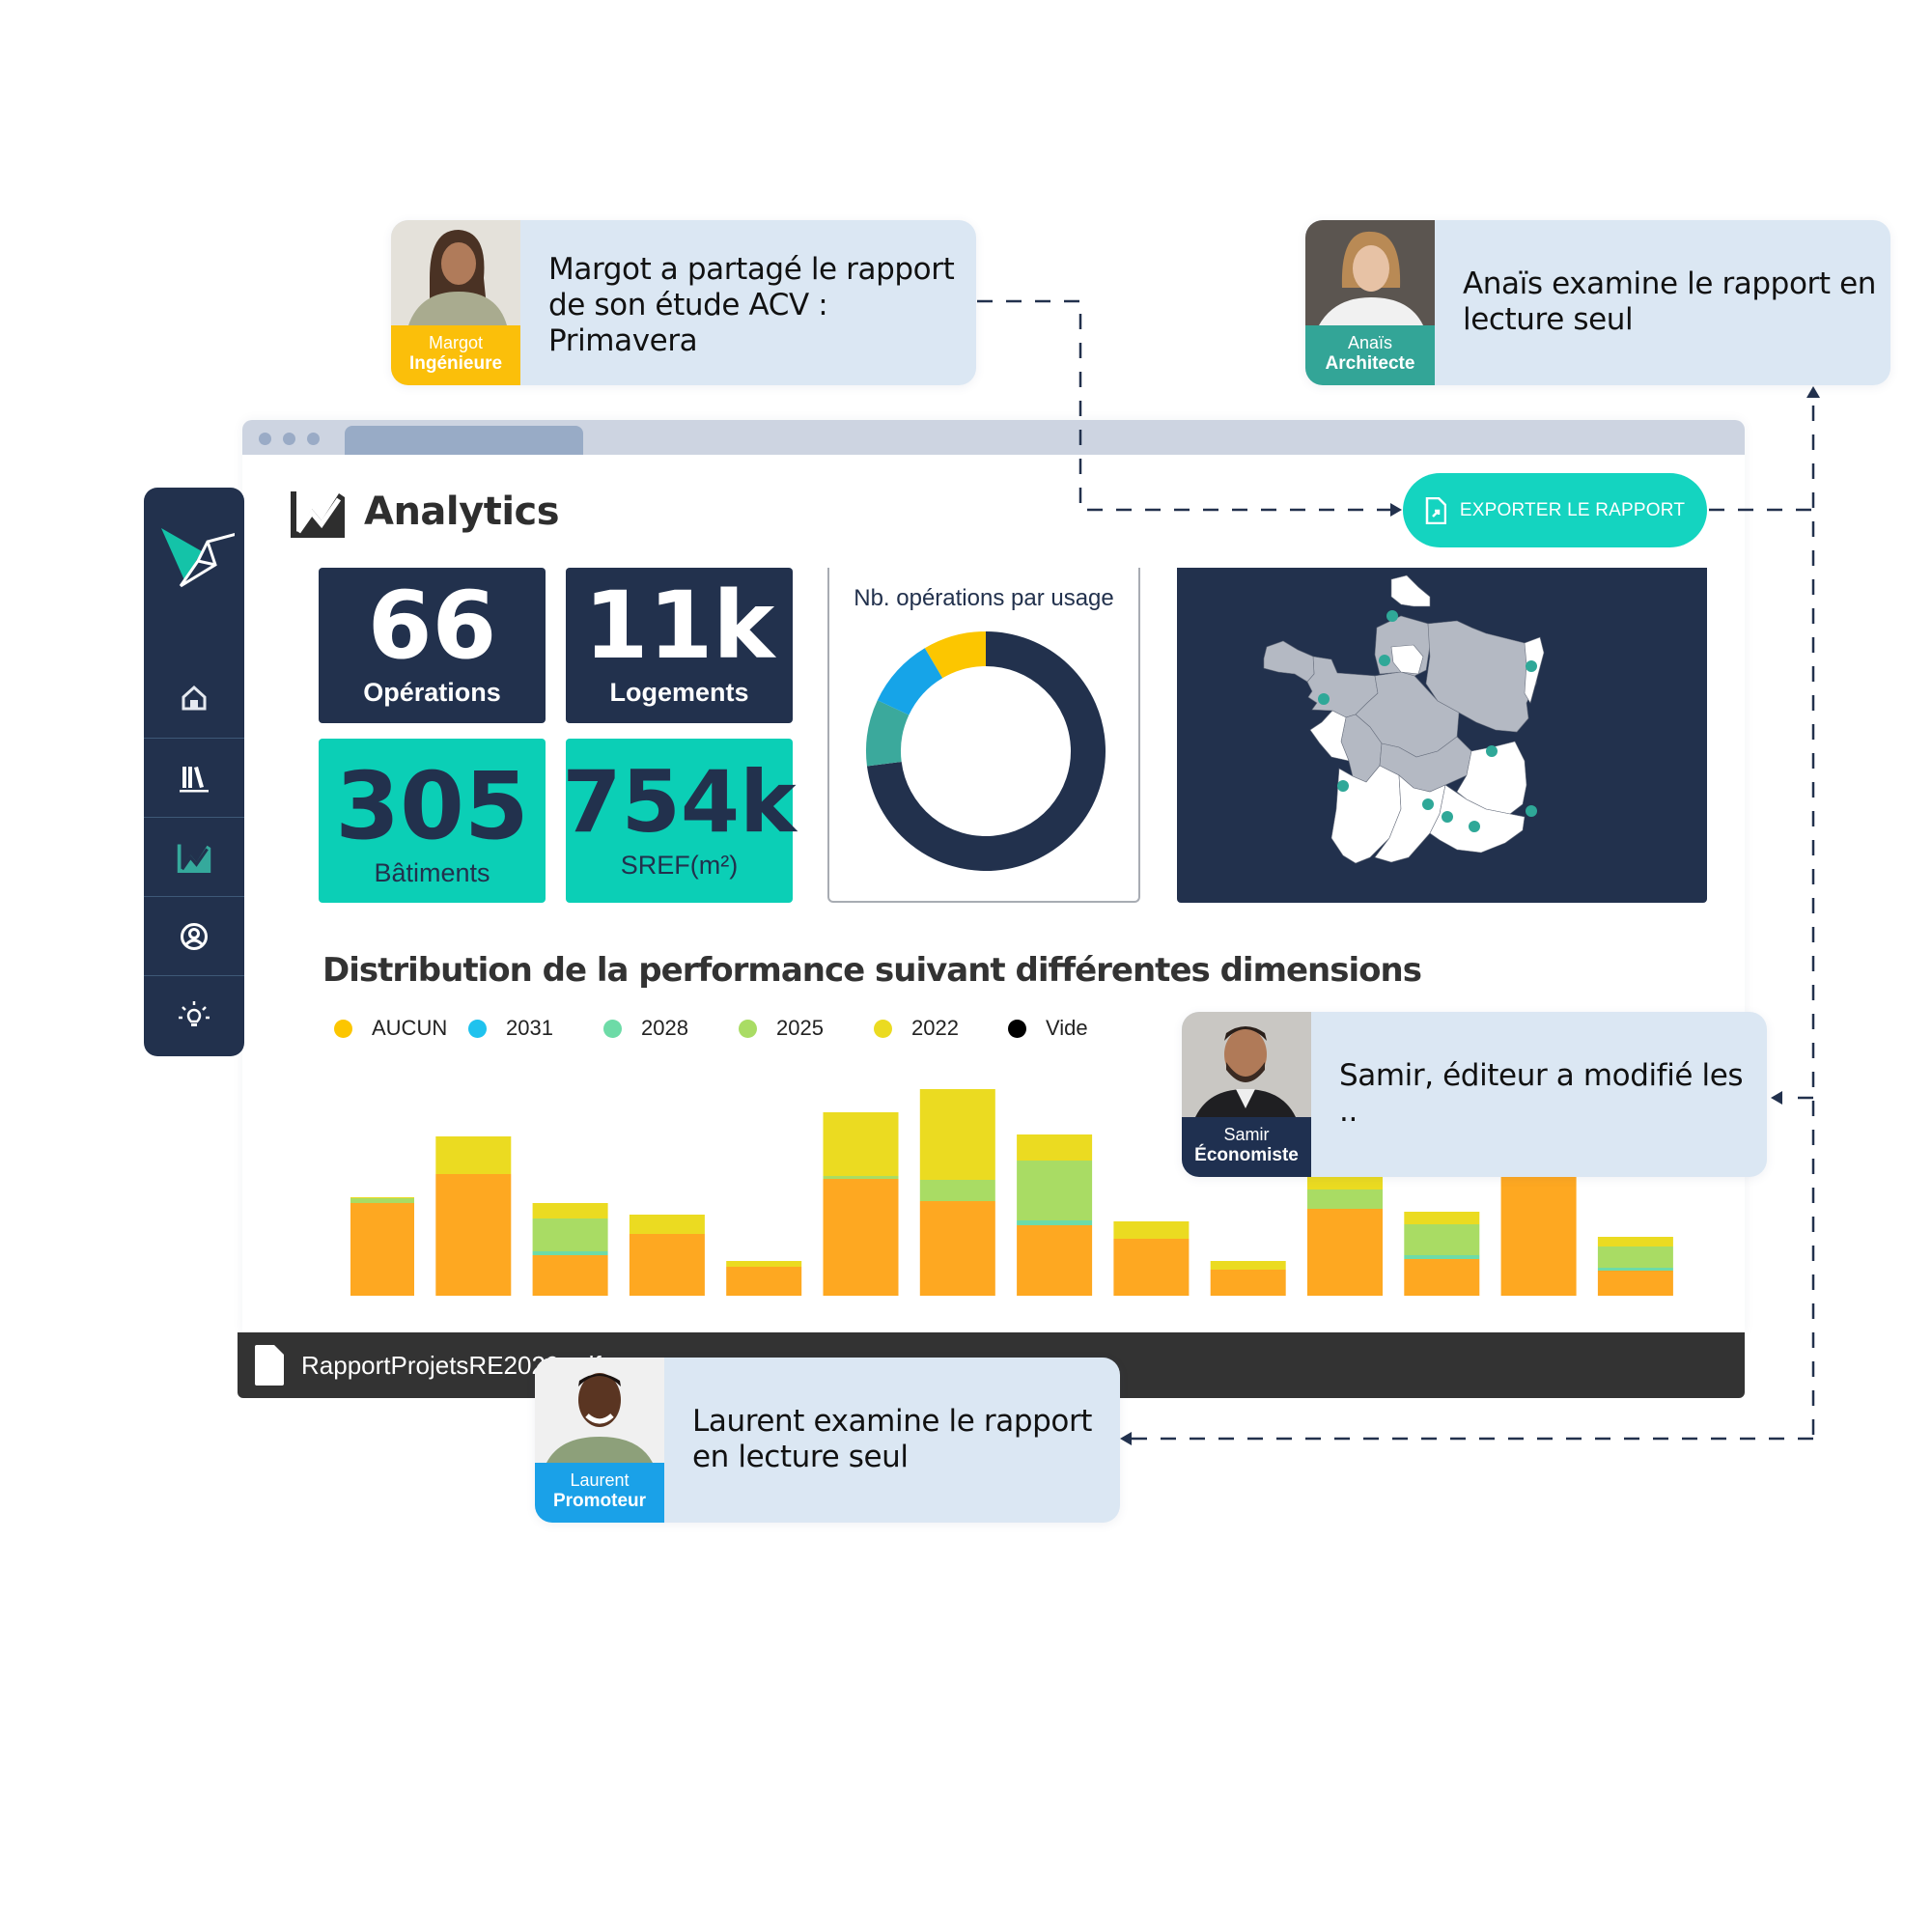 This screenshot has height=1932, width=1932. Describe the element at coordinates (410, 1028) in the screenshot. I see `legend-label: AUCUN` at that location.